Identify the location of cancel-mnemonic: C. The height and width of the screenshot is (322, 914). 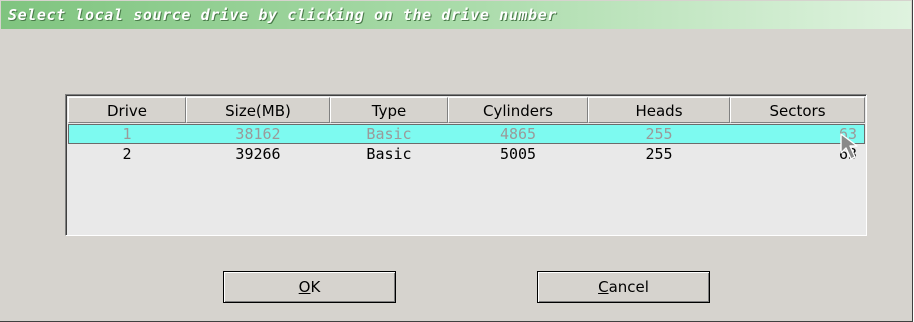
(603, 287).